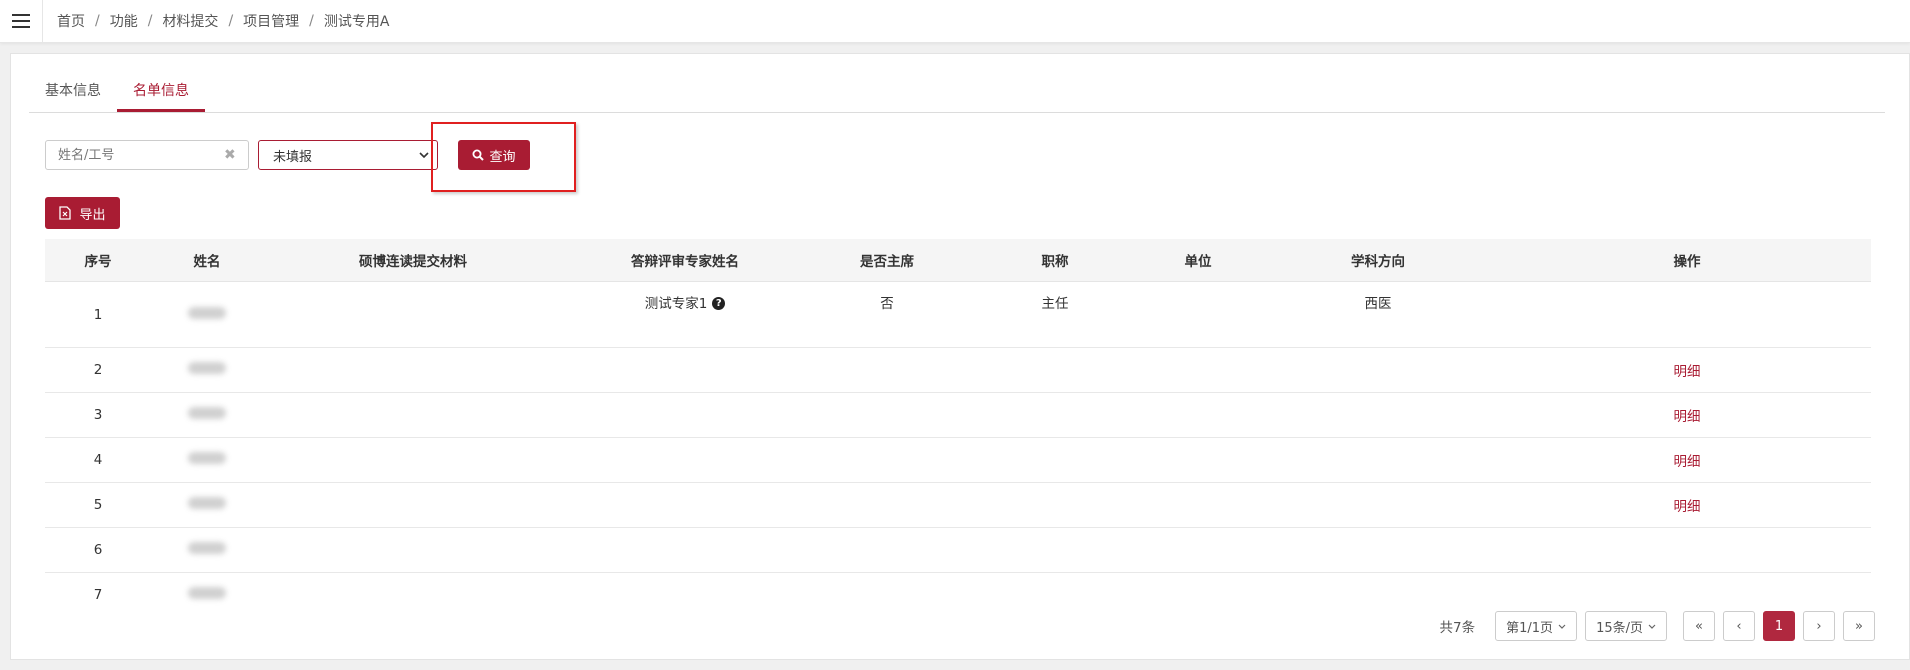 This screenshot has height=670, width=1910. Describe the element at coordinates (1378, 260) in the screenshot. I see `column-header: 学科方向` at that location.